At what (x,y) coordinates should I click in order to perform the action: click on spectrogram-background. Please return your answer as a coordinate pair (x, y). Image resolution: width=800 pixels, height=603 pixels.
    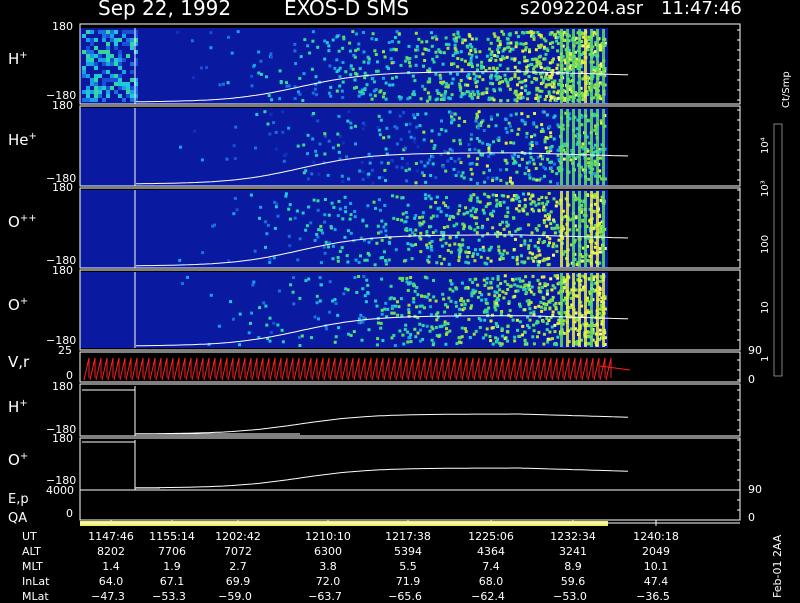
    Looking at the image, I should click on (344, 229).